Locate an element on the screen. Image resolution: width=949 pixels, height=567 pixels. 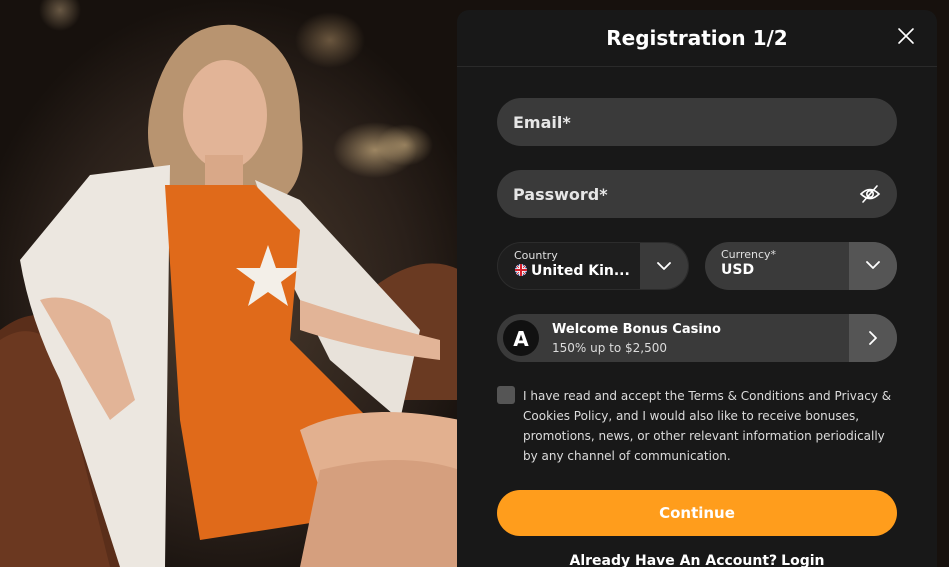
modal-title: Registration 1/2 is located at coordinates (697, 38).